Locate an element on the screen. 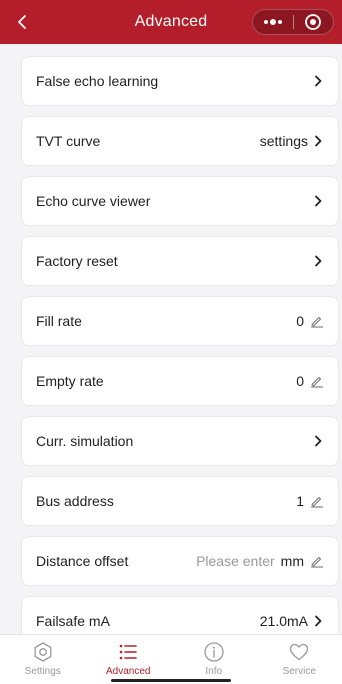 Image resolution: width=342 pixels, height=684 pixels. row-label: Distance offset is located at coordinates (82, 561).